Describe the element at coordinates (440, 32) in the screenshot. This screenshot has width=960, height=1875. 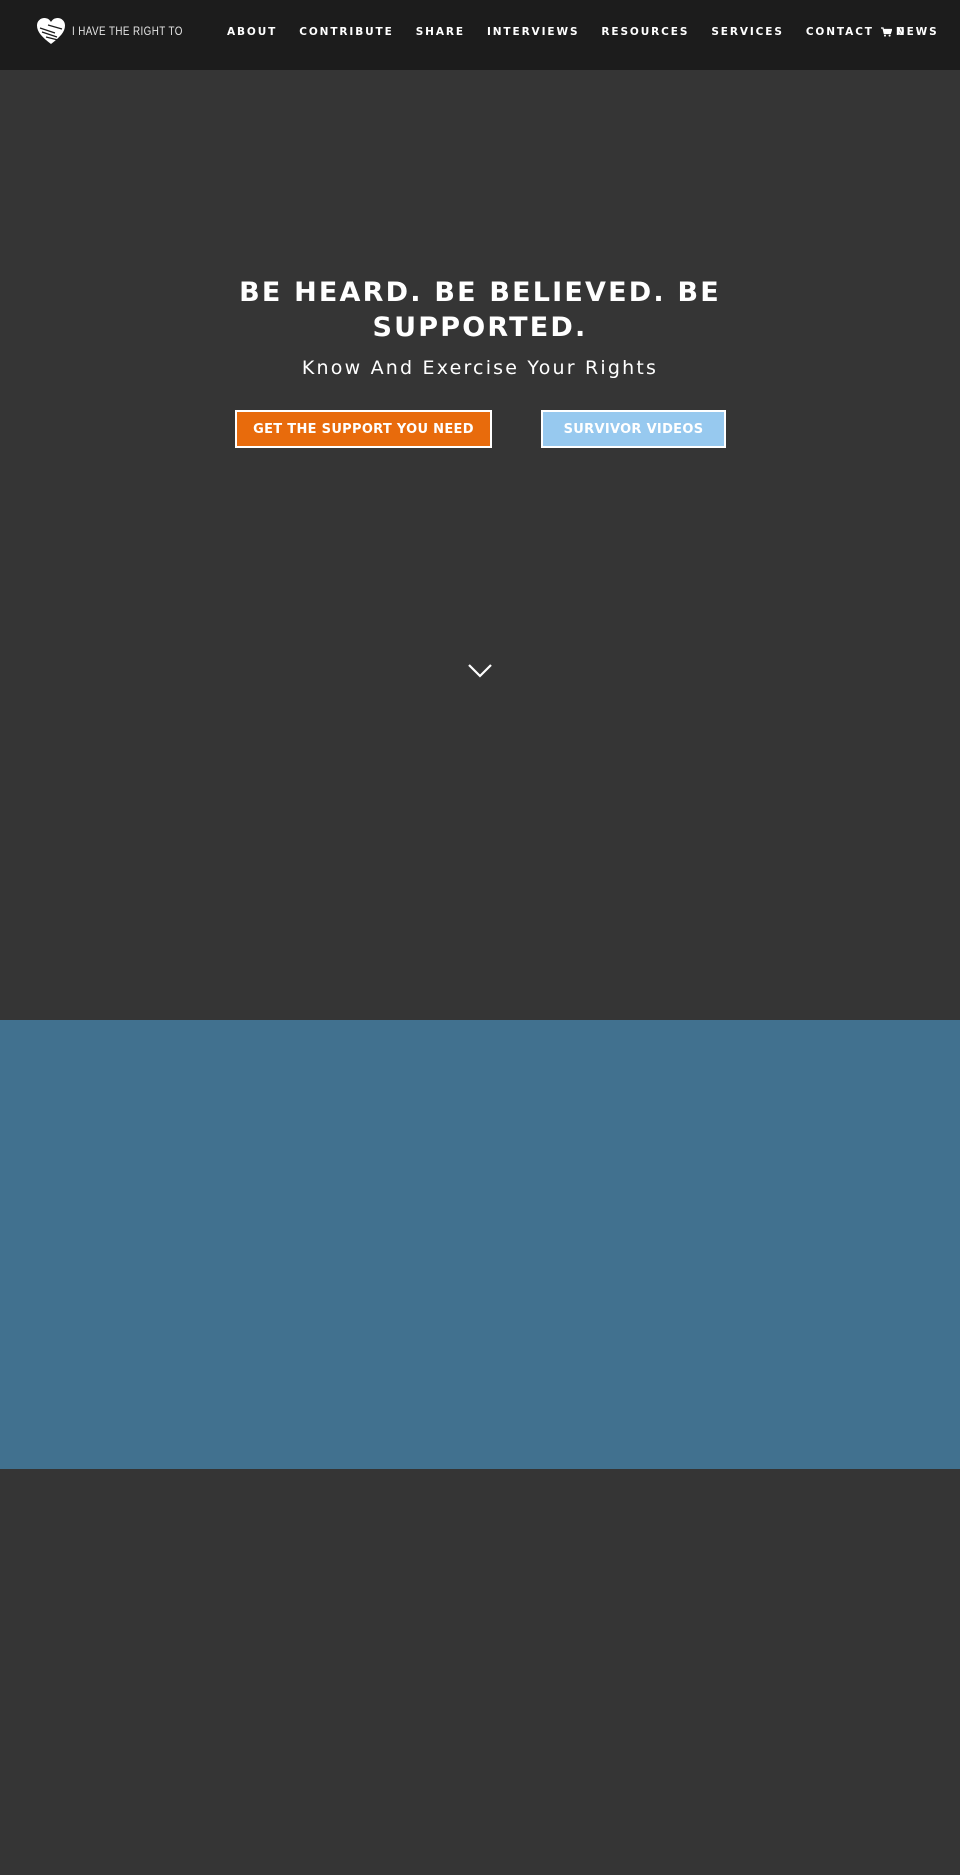
I see `nav-item-share: SHARE` at that location.